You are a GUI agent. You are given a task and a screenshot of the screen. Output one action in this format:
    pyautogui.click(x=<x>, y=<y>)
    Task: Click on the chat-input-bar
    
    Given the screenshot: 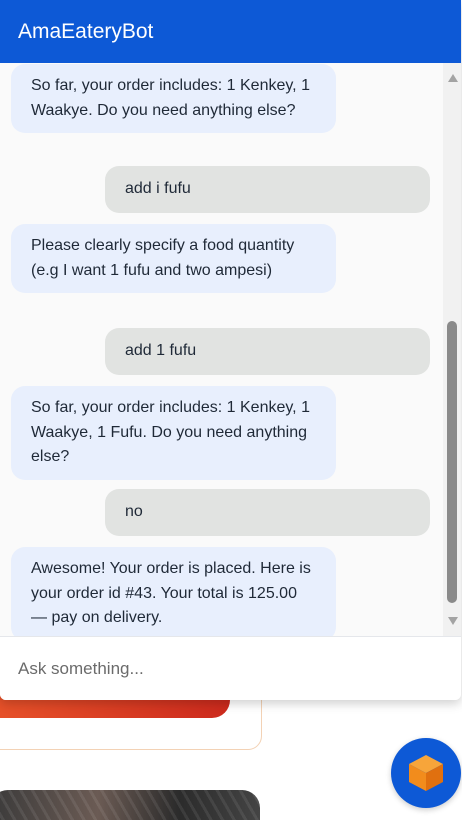 What is the action you would take?
    pyautogui.click(x=230, y=668)
    